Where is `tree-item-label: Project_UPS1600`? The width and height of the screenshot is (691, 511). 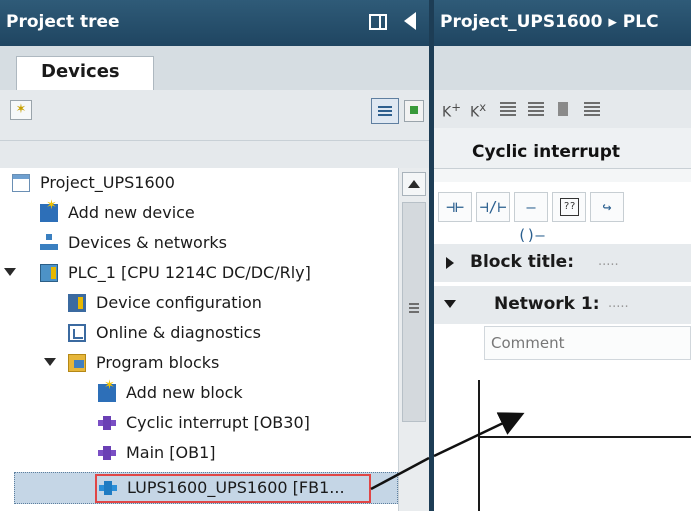 tree-item-label: Project_UPS1600 is located at coordinates (107, 182).